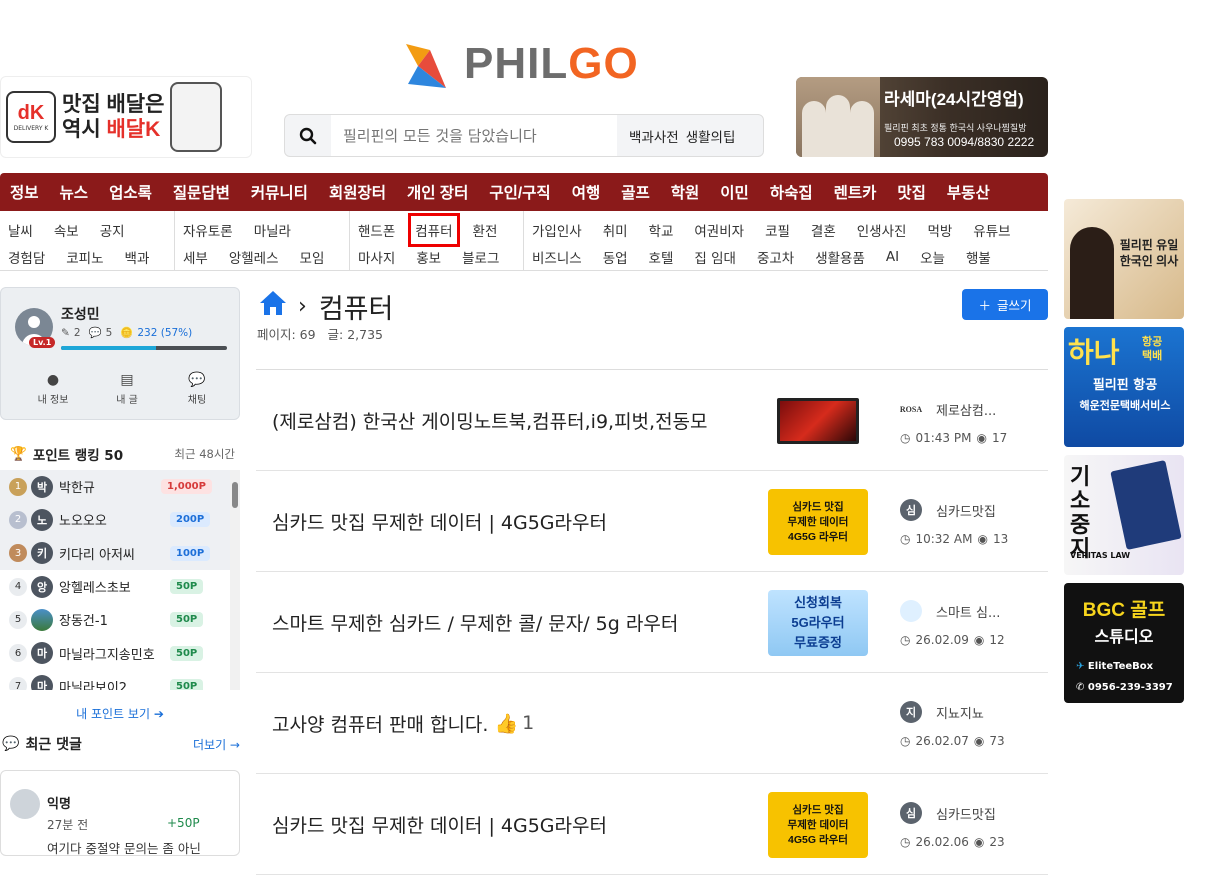 This screenshot has width=1226, height=875. Describe the element at coordinates (475, 622) in the screenshot. I see `post-title: 스마트 무제한 심카드 / 무제한 콜/ 문자/ 5g 라우터` at that location.